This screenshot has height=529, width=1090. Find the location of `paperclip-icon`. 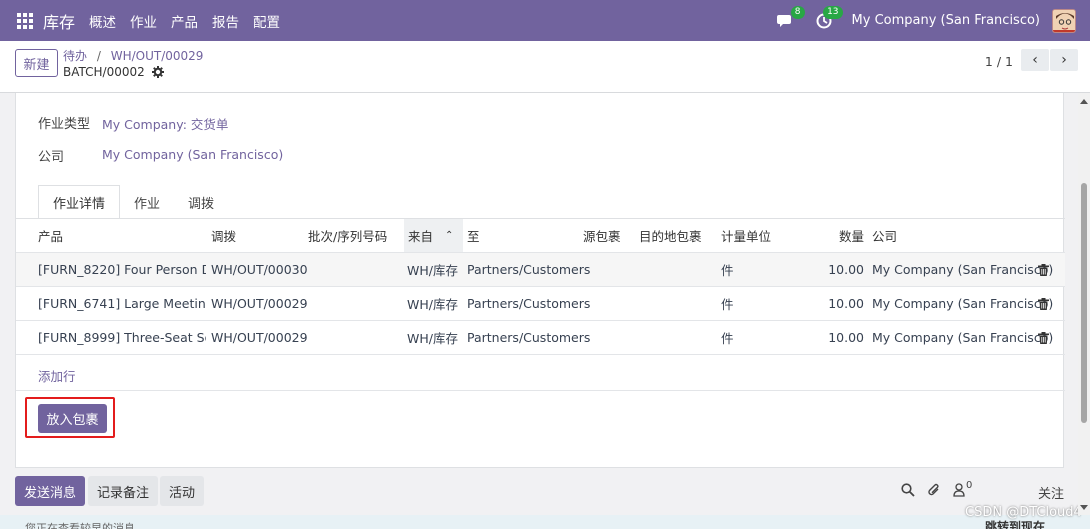

paperclip-icon is located at coordinates (934, 490).